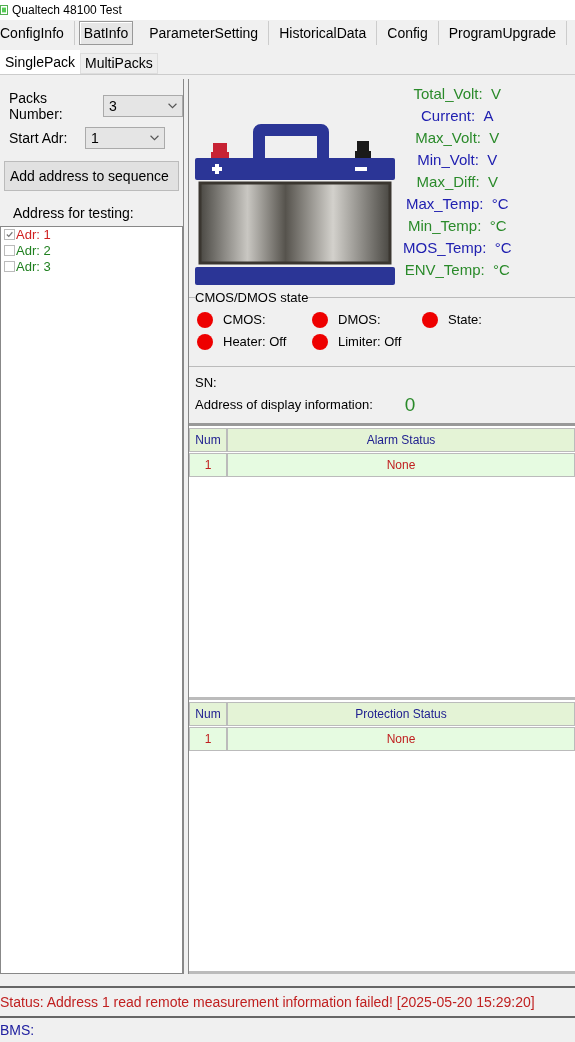  I want to click on led-label: State:, so click(465, 320).